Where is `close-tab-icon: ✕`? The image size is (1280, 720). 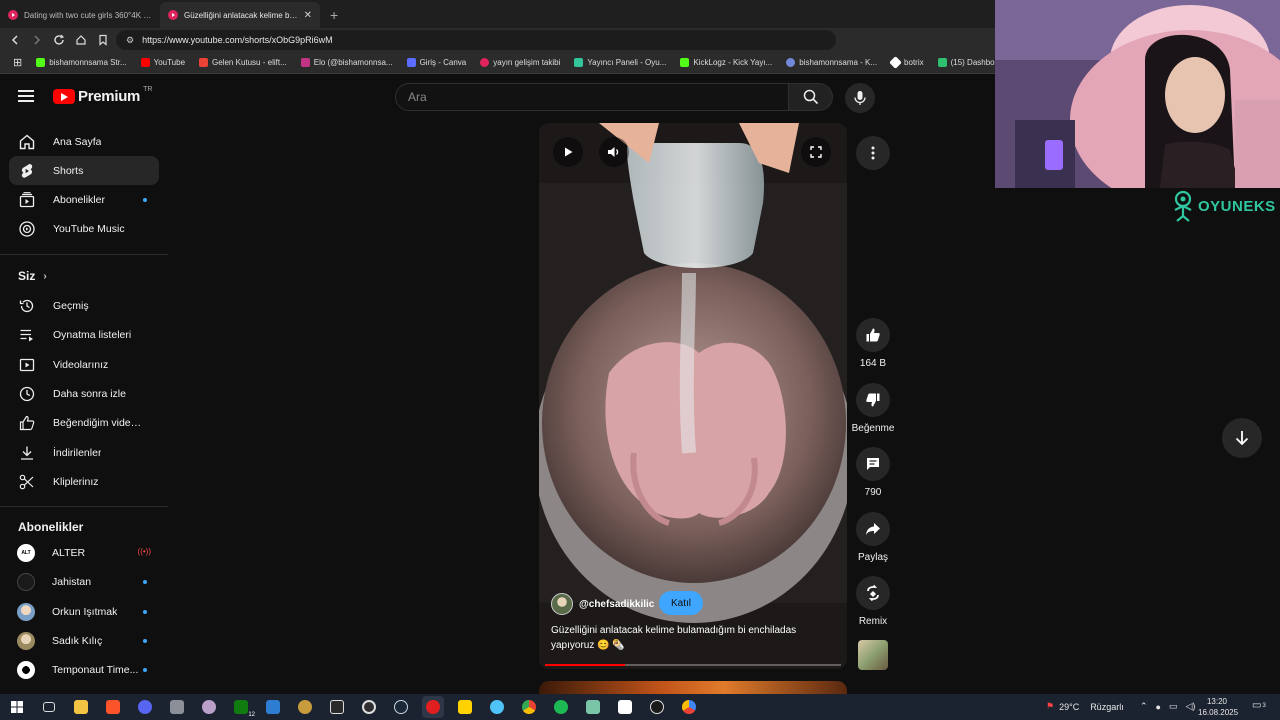 close-tab-icon: ✕ is located at coordinates (308, 15).